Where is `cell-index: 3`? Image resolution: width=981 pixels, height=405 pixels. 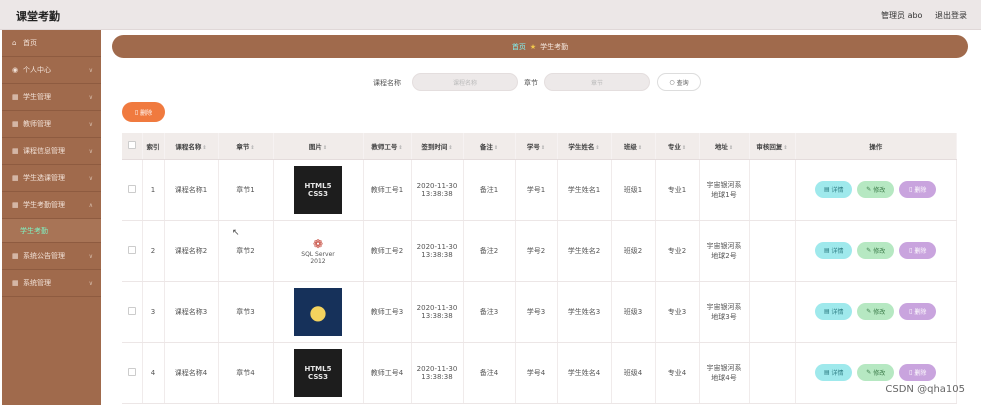 cell-index: 3 is located at coordinates (153, 312).